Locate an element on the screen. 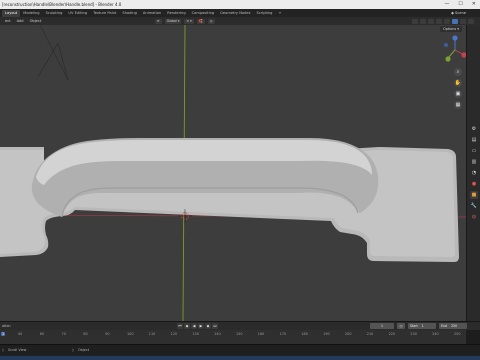  gizmo-toggle is located at coordinates (423, 21).